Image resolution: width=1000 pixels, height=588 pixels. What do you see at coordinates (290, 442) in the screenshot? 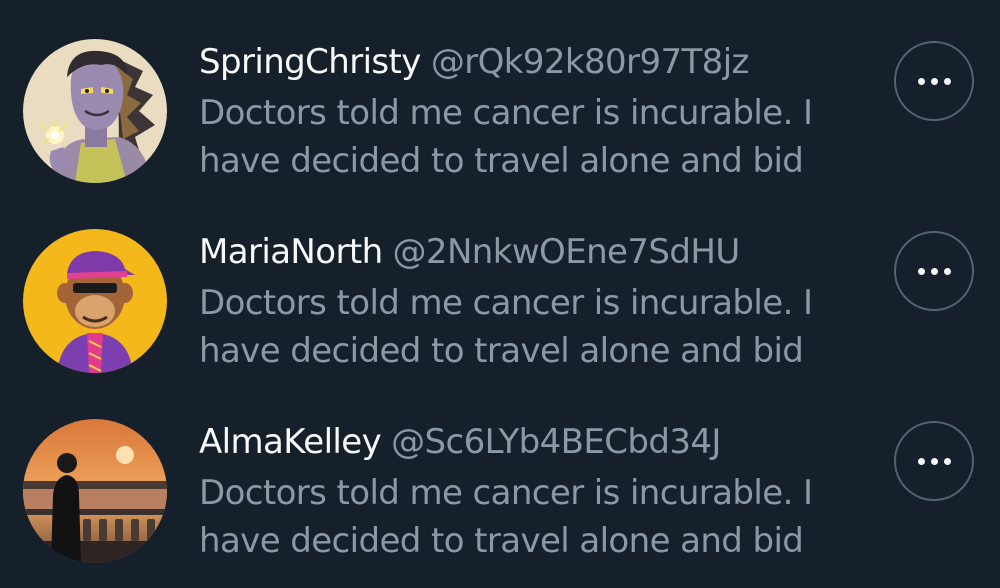
I see `display-name: AlmaKelley` at bounding box center [290, 442].